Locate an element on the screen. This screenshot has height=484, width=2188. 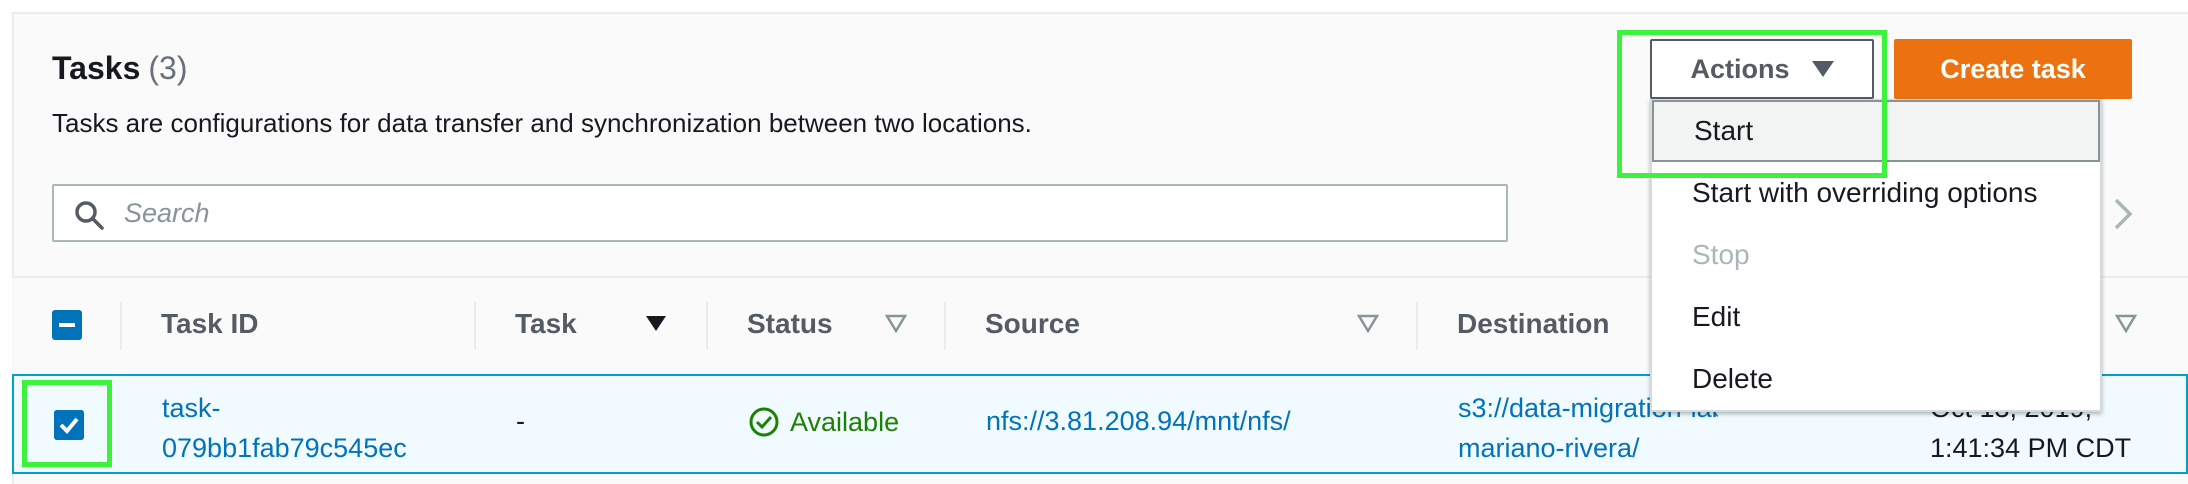
check-circle-icon is located at coordinates (764, 422).